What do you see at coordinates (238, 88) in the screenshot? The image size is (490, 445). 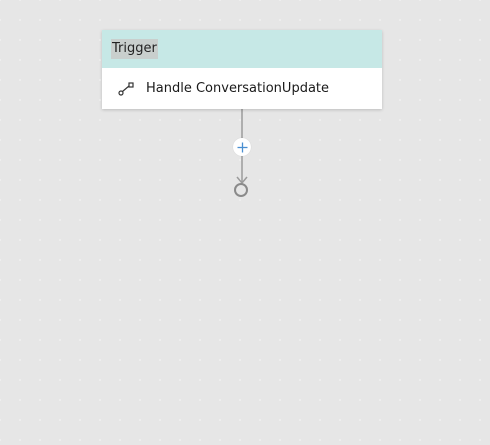 I see `trigger-event-label: Handle ConversationUpdate` at bounding box center [238, 88].